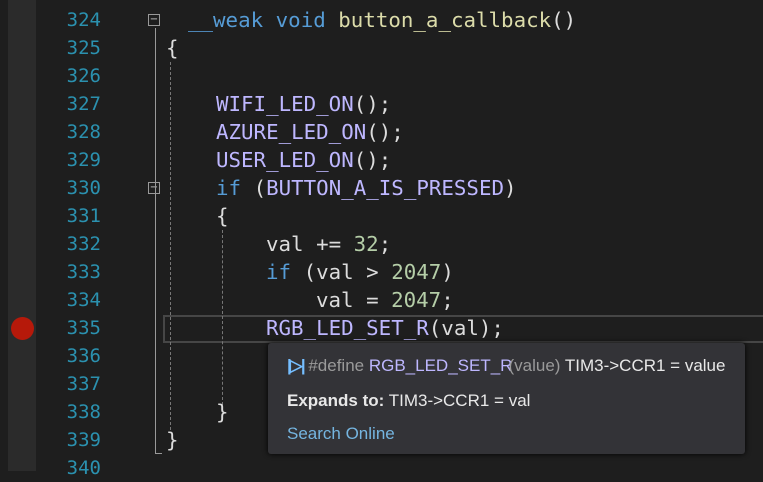 The height and width of the screenshot is (482, 763). Describe the element at coordinates (328, 244) in the screenshot. I see `code-line-332: val += 32;` at that location.